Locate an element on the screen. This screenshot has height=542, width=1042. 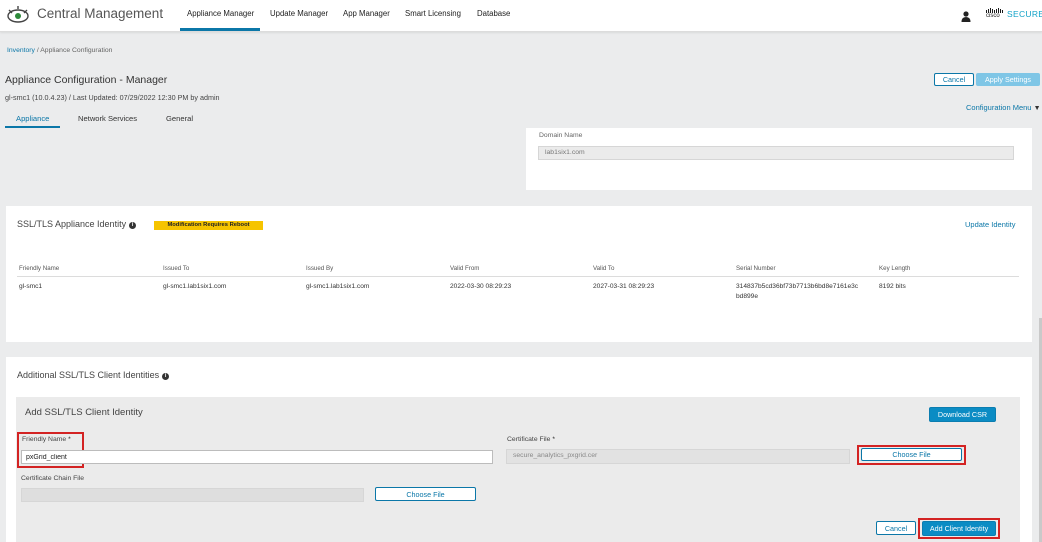
chain-choose-file-button: Choose File is located at coordinates (425, 494).